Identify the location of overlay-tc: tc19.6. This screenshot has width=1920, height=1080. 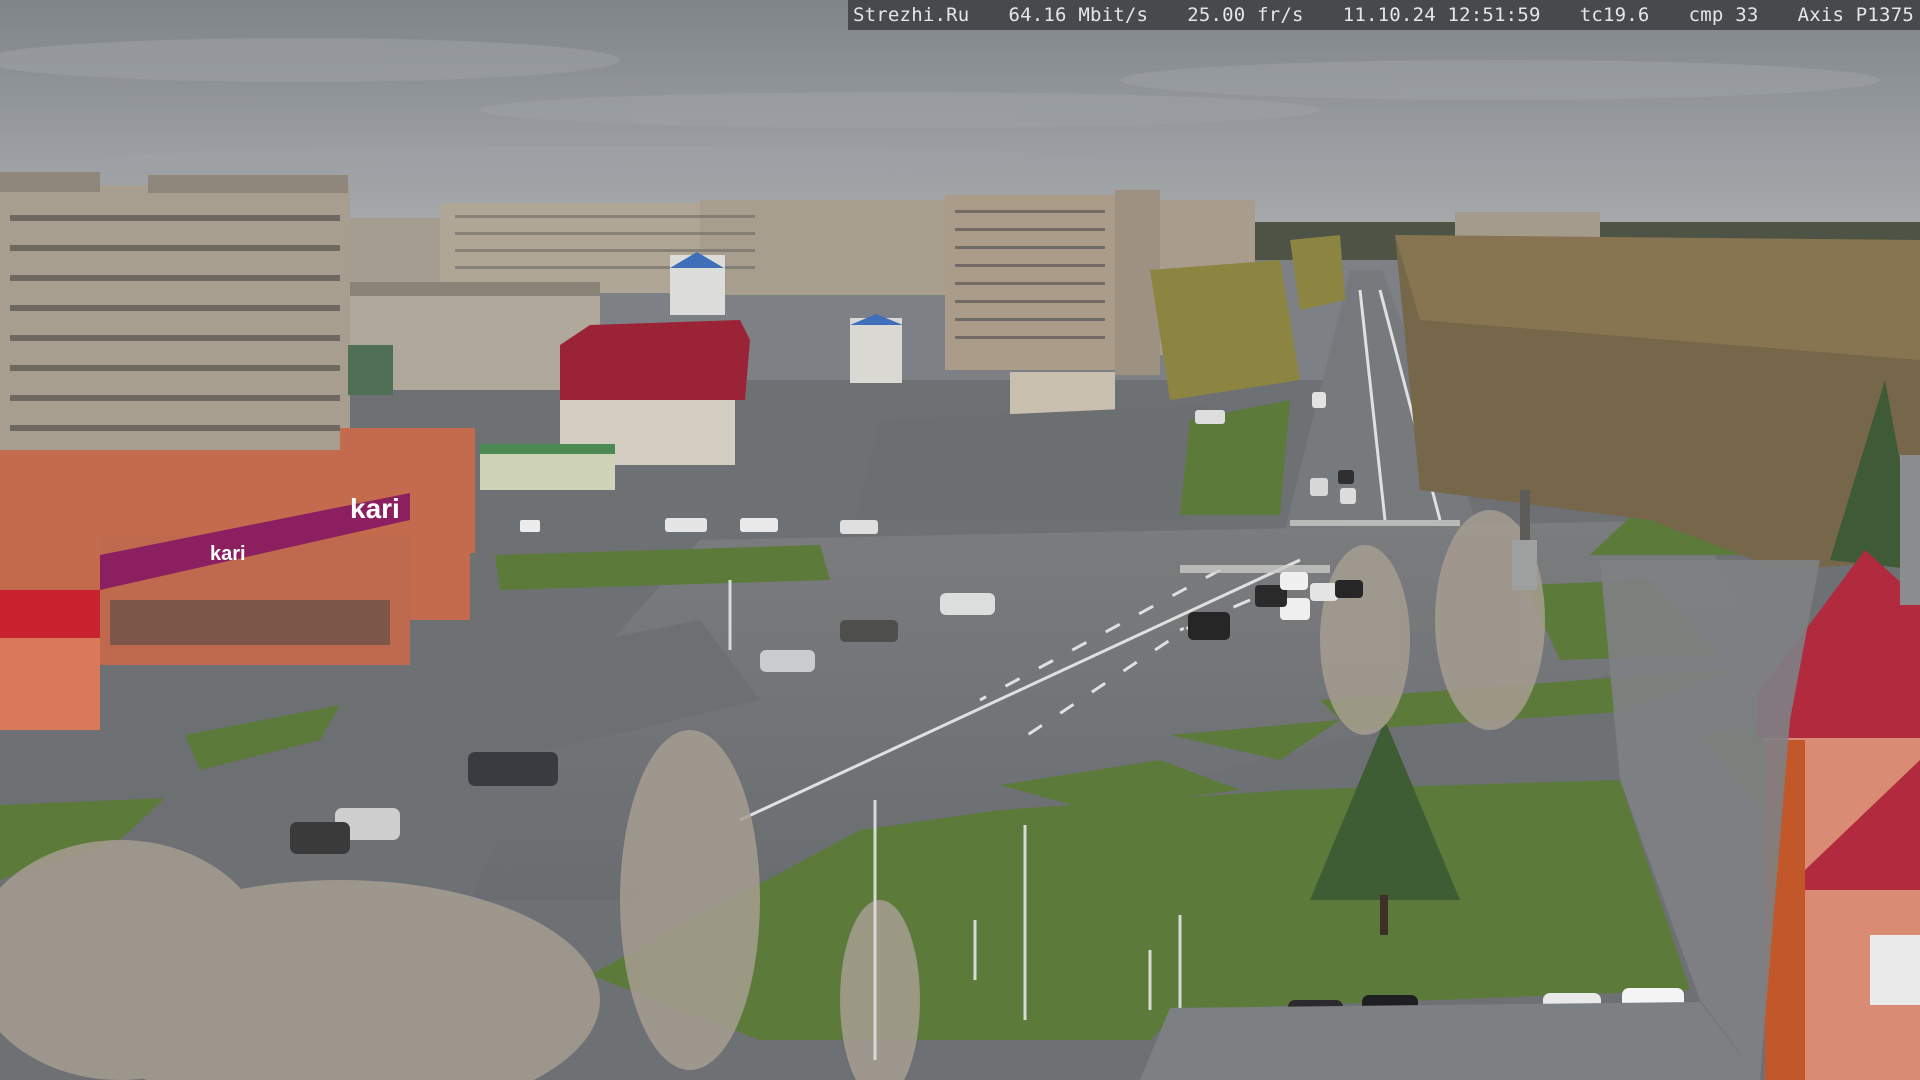
(1614, 15).